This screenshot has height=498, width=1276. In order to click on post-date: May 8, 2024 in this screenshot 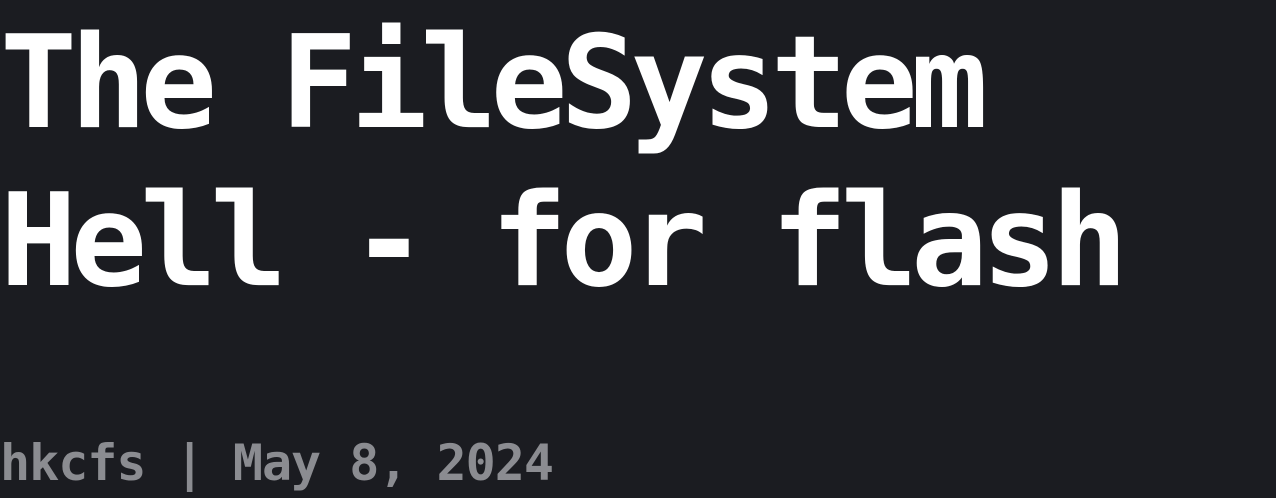, I will do `click(393, 463)`.